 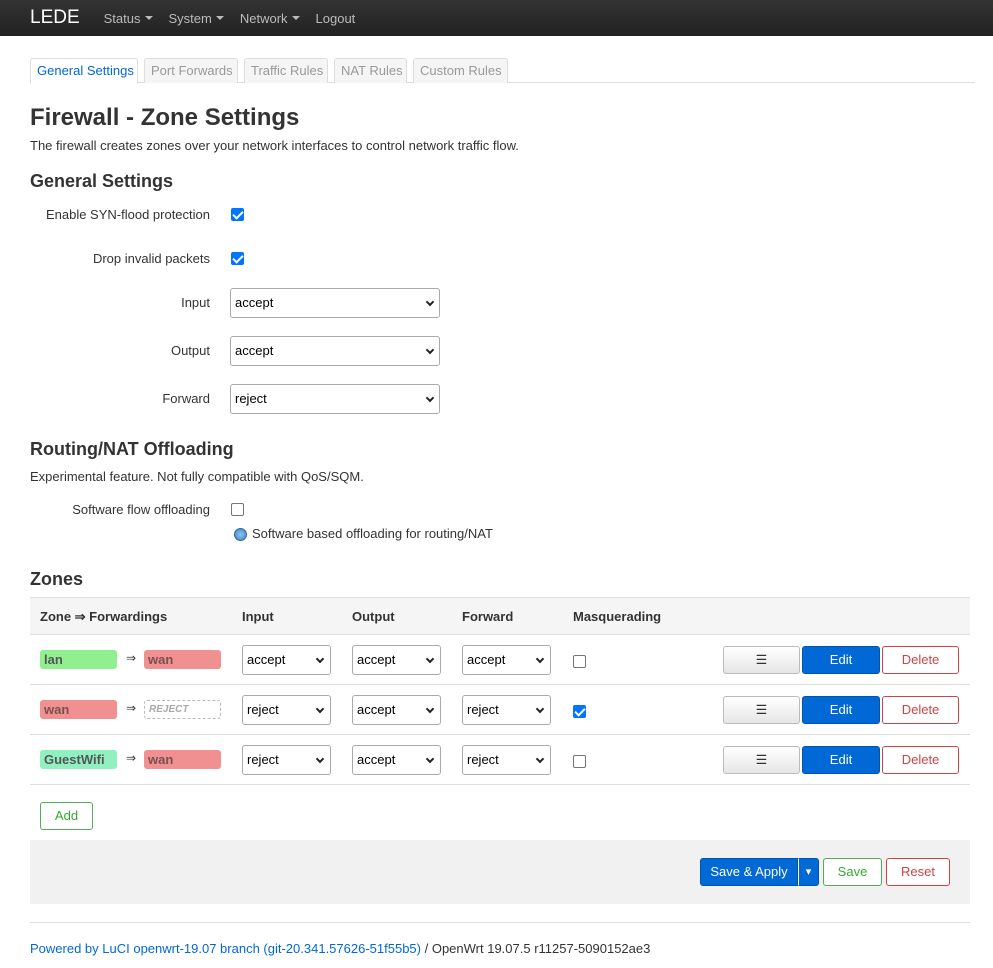 I want to click on footer-divider, so click(x=500, y=922).